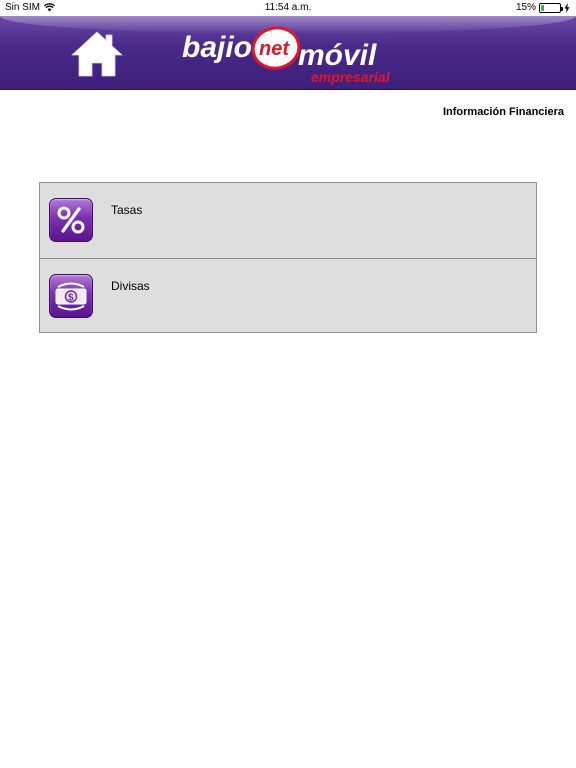  I want to click on status-time: 11:54 a.m., so click(288, 7).